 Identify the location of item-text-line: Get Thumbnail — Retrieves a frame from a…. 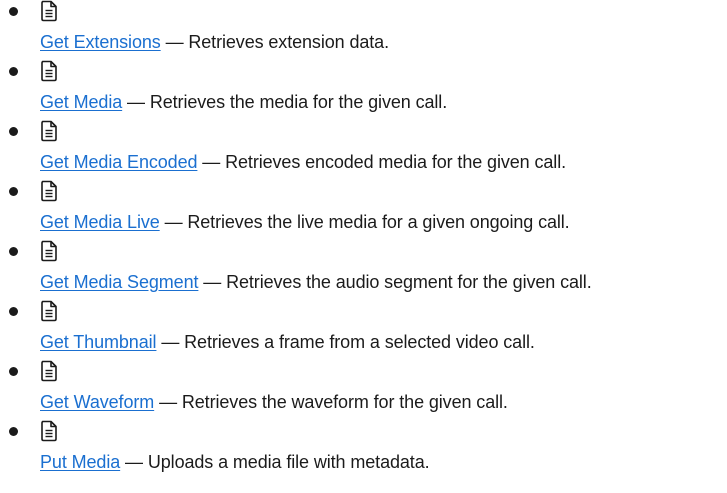
(287, 342).